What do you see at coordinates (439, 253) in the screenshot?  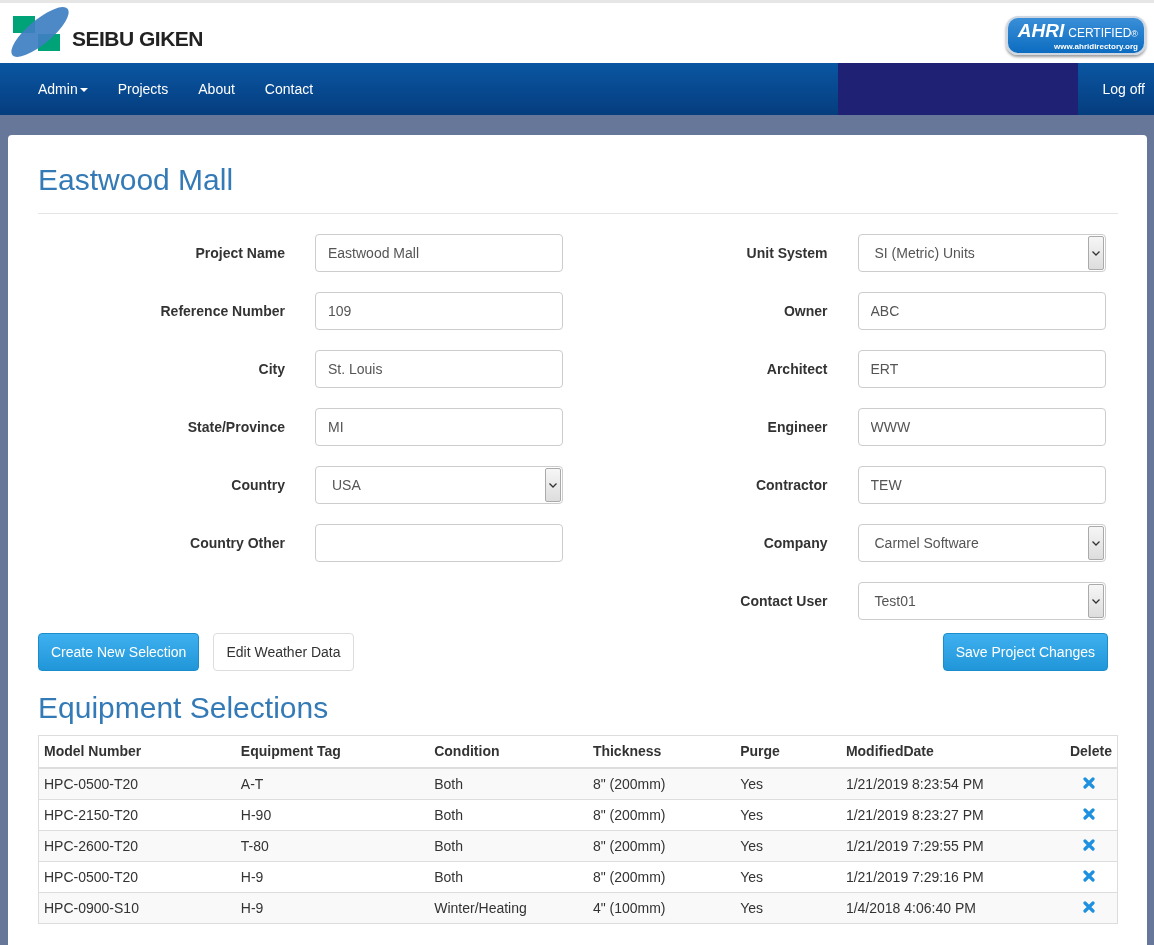 I see `text-field: Eastwood Mall` at bounding box center [439, 253].